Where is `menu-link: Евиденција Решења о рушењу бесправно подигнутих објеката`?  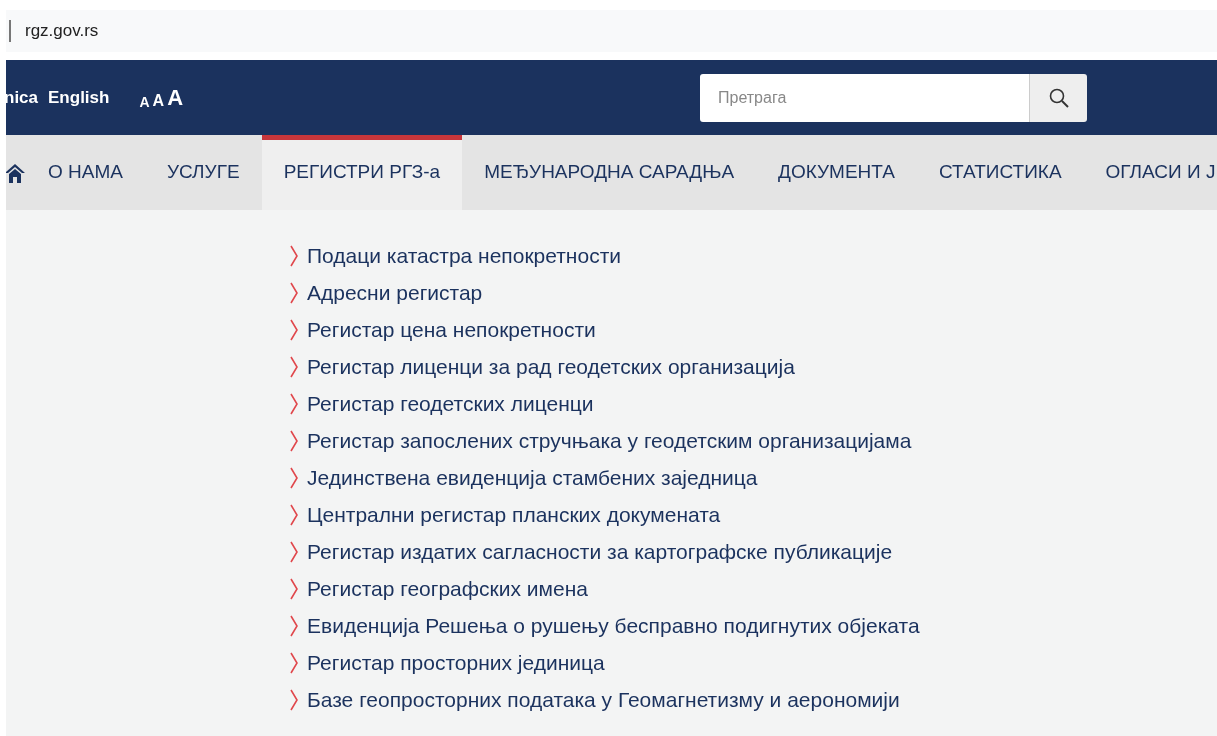 menu-link: Евиденција Решења о рушењу бесправно подигнутих објеката is located at coordinates (613, 626).